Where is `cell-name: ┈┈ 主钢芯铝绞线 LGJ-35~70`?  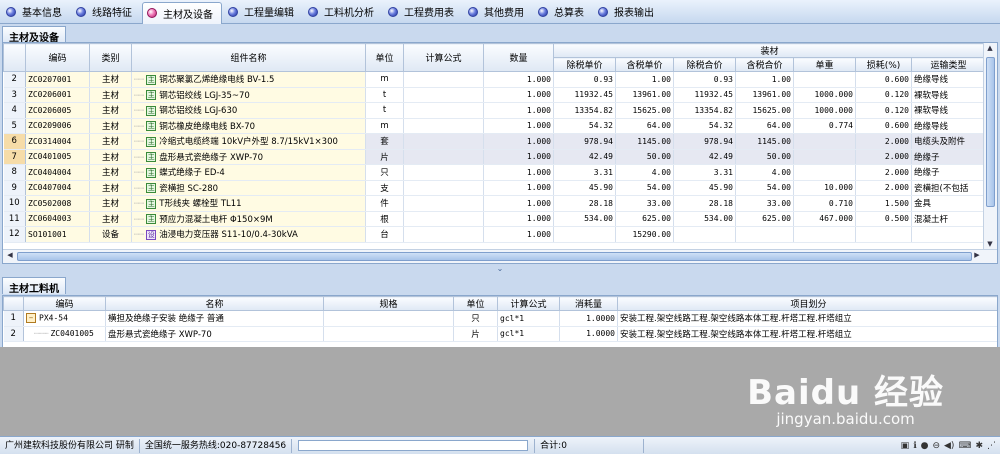
cell-name: ┈┈ 主钢芯铝绞线 LGJ-35~70 is located at coordinates (248, 95).